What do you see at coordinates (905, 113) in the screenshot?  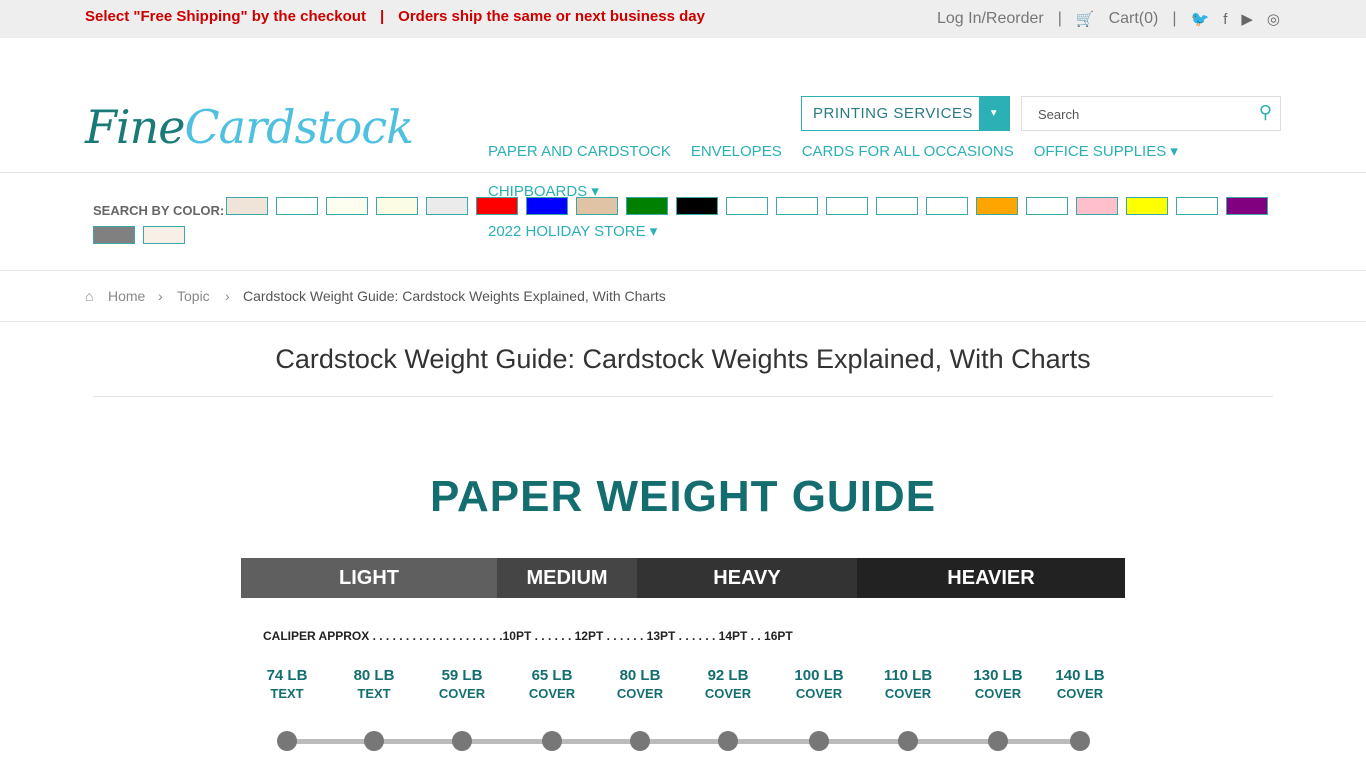 I see `printing-services-dropdown: PRINTING SERVICES ▼` at bounding box center [905, 113].